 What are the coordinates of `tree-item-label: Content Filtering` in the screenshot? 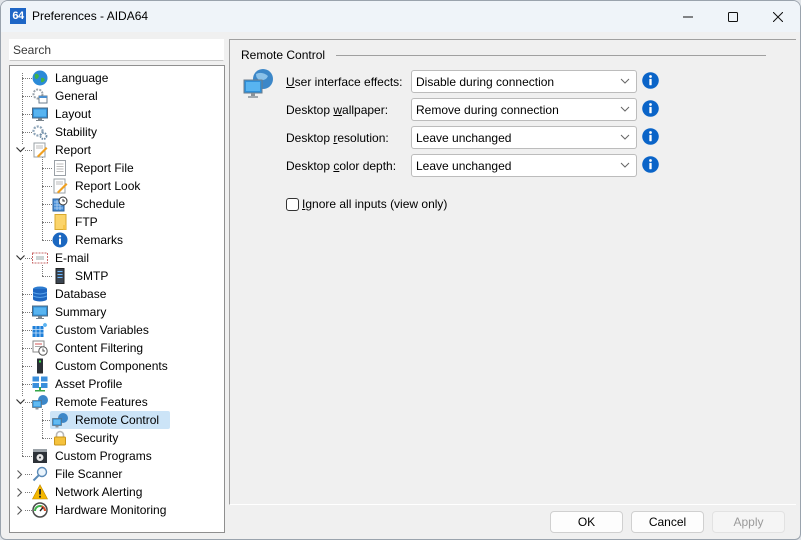 It's located at (99, 347).